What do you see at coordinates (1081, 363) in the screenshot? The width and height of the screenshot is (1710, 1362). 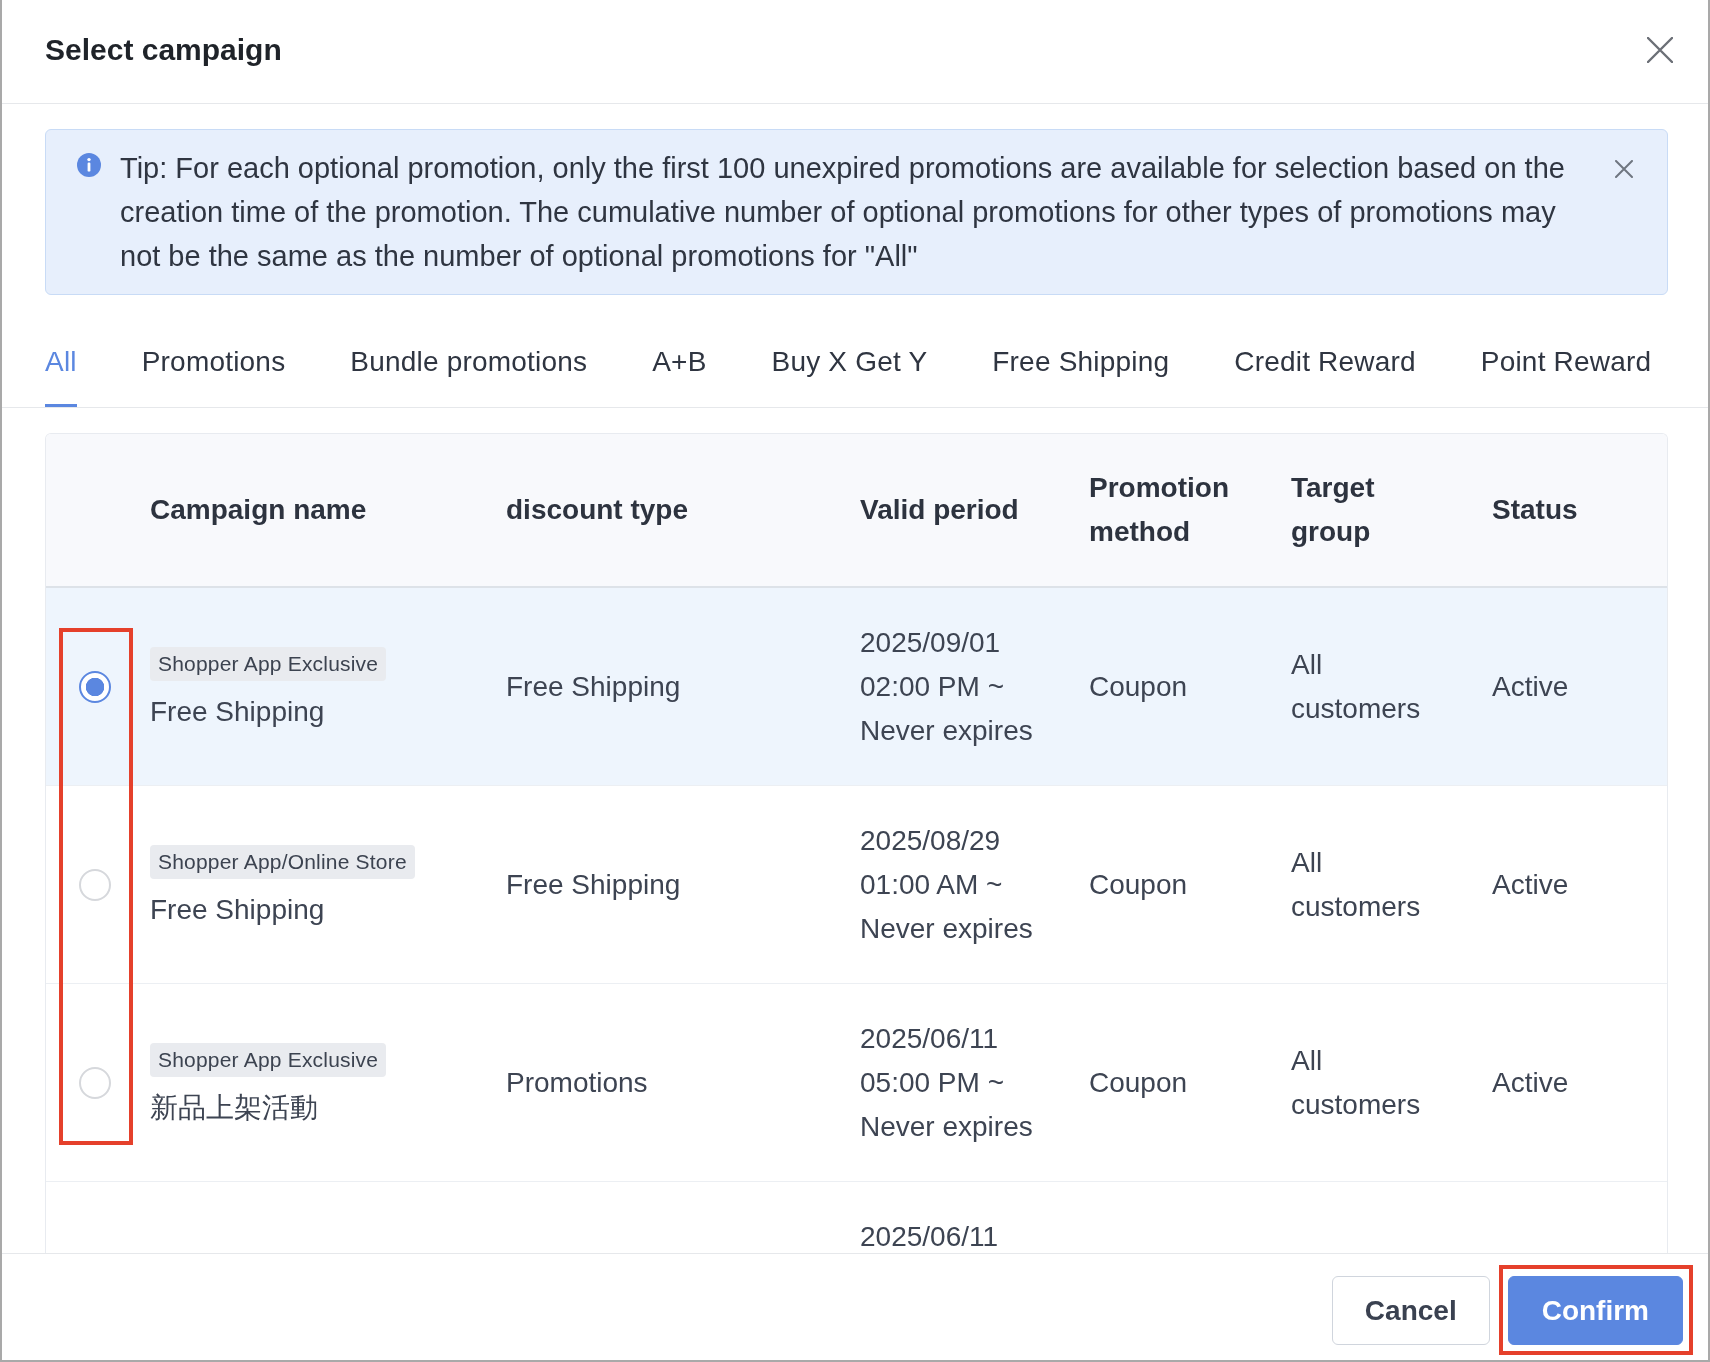 I see `tab: Free Shipping` at bounding box center [1081, 363].